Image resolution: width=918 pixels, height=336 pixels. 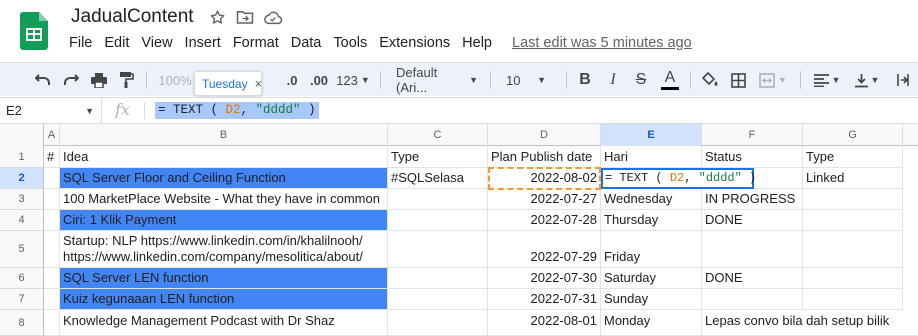 What do you see at coordinates (651, 323) in the screenshot?
I see `cell-e8: Monday` at bounding box center [651, 323].